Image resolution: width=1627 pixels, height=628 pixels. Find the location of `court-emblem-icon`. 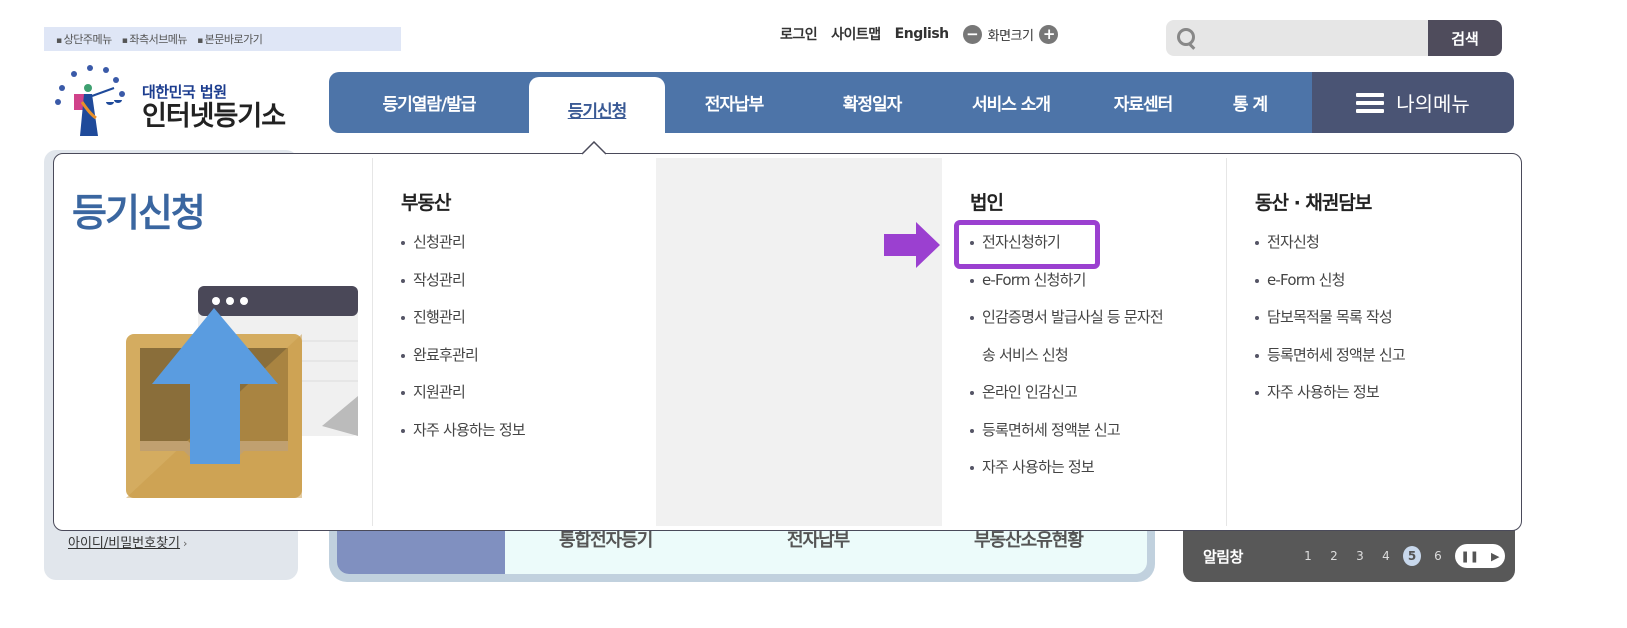

court-emblem-icon is located at coordinates (90, 100).